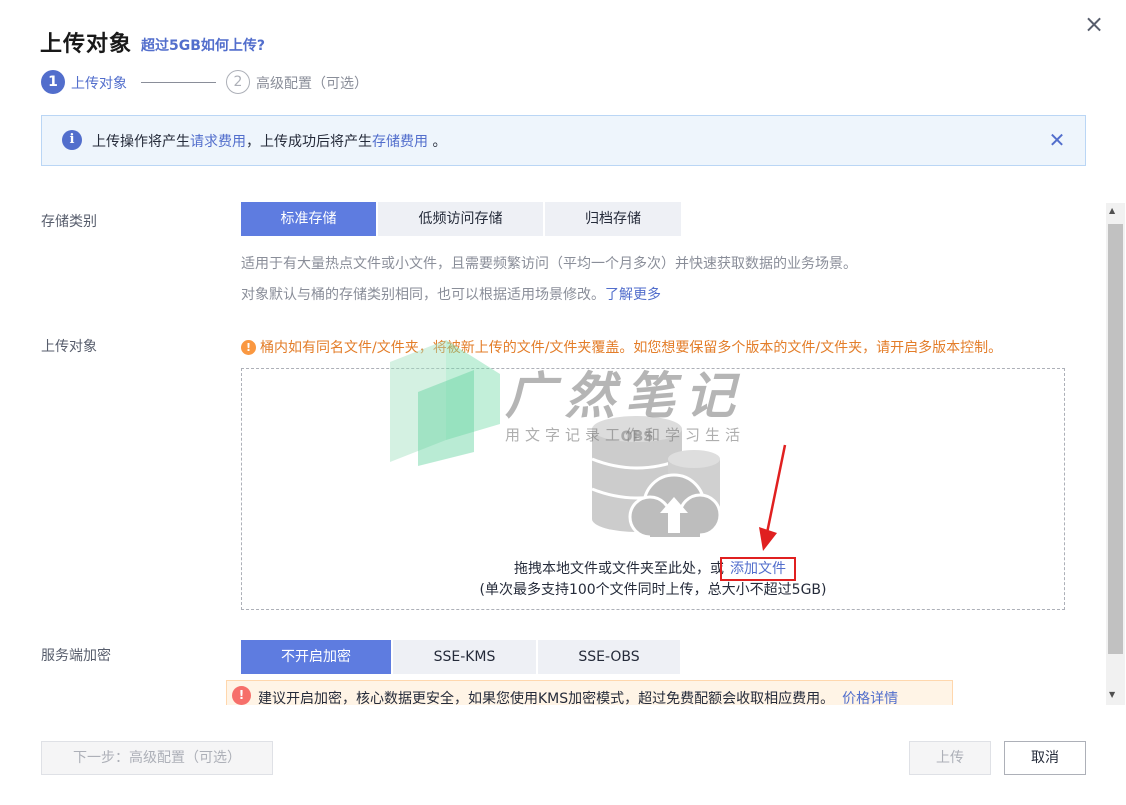 The height and width of the screenshot is (805, 1126). I want to click on upload-button: 上传, so click(950, 758).